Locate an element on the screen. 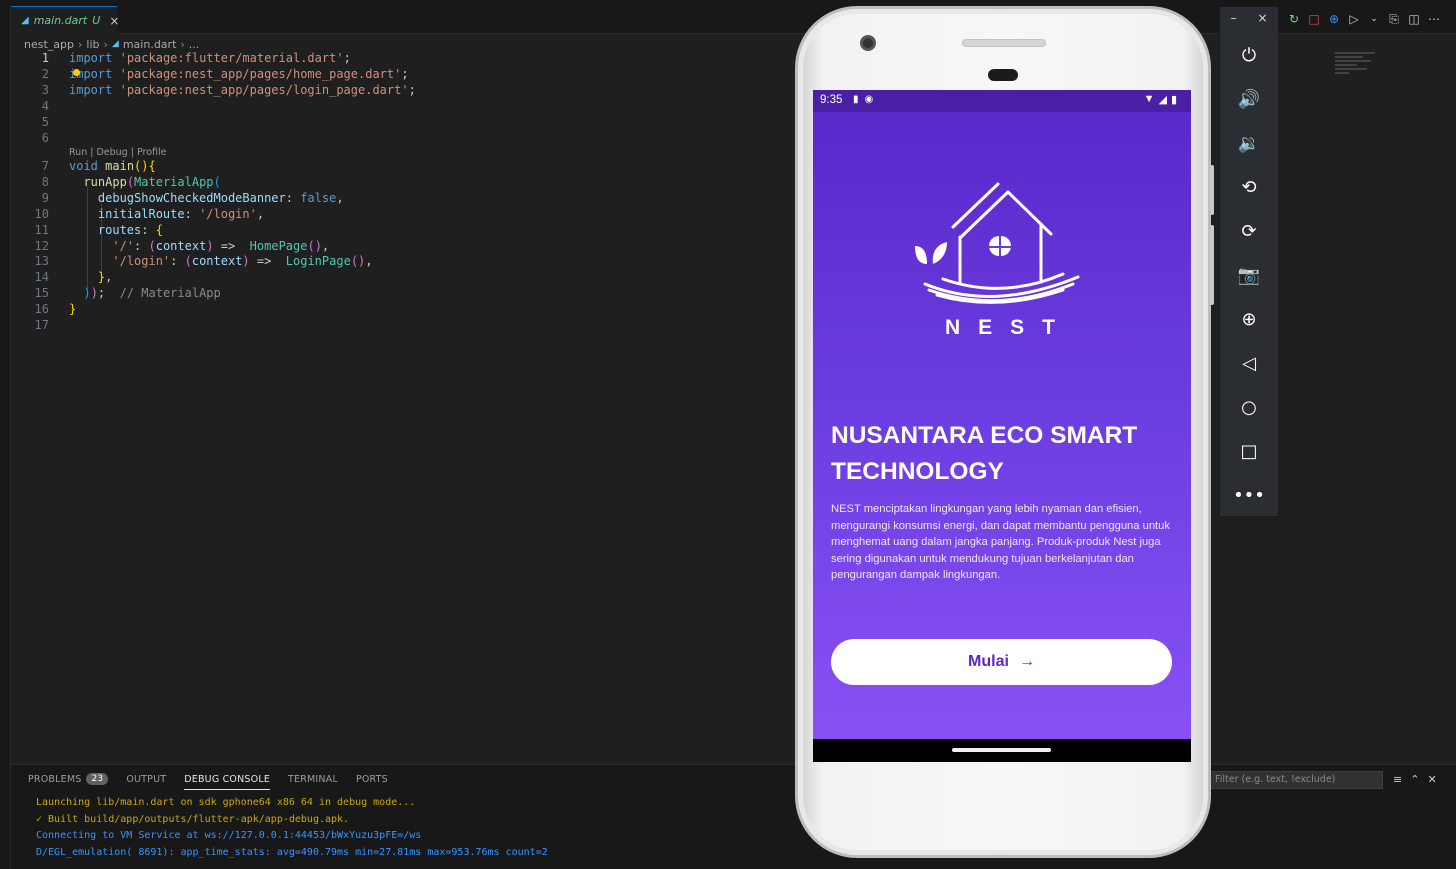  split-editor-icon: ◫ is located at coordinates (1414, 19).